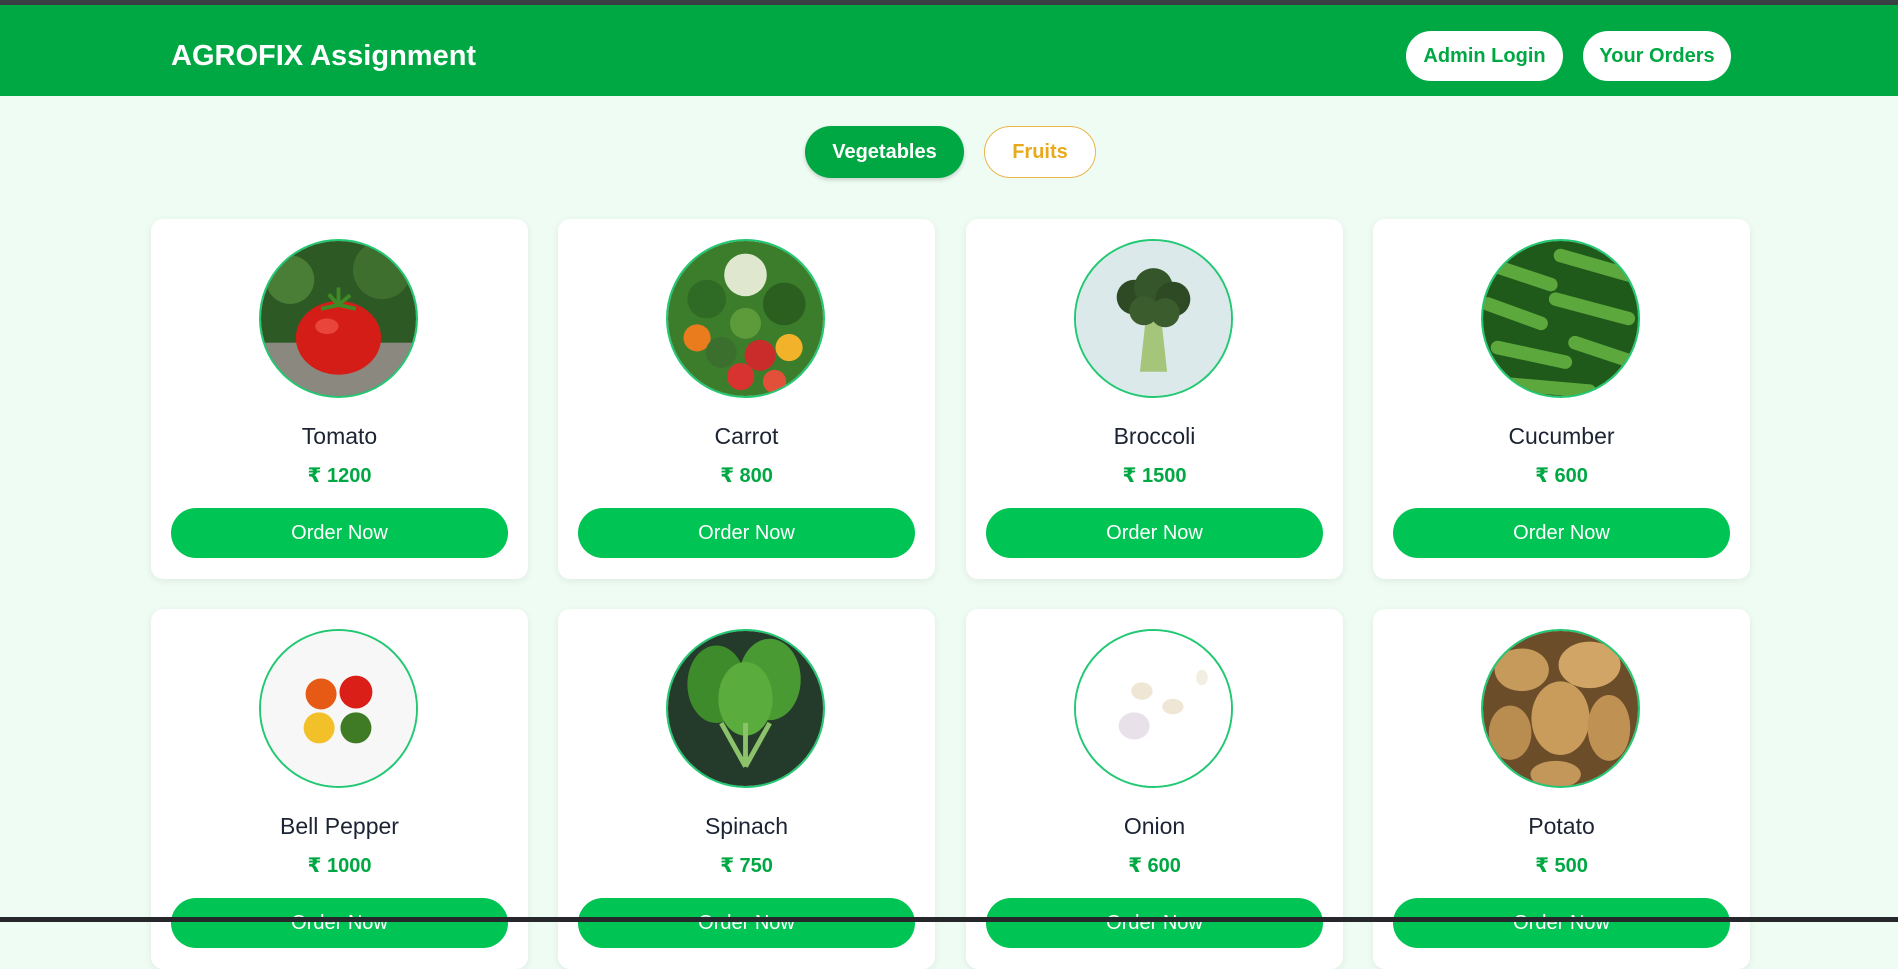  Describe the element at coordinates (338, 708) in the screenshot. I see `bell-pepper-image` at that location.